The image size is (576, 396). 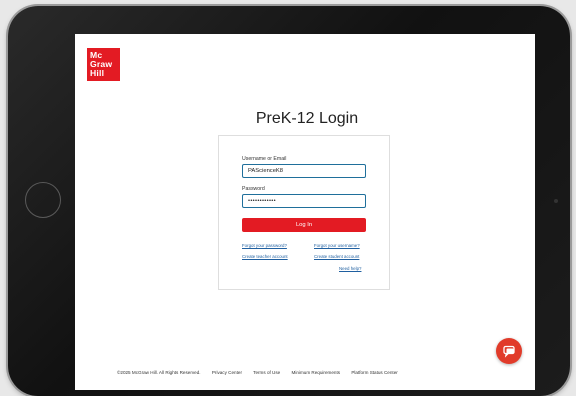 I want to click on footer-copyright: ©2025 McGraw Hill. All Rights Reserved., so click(x=159, y=372).